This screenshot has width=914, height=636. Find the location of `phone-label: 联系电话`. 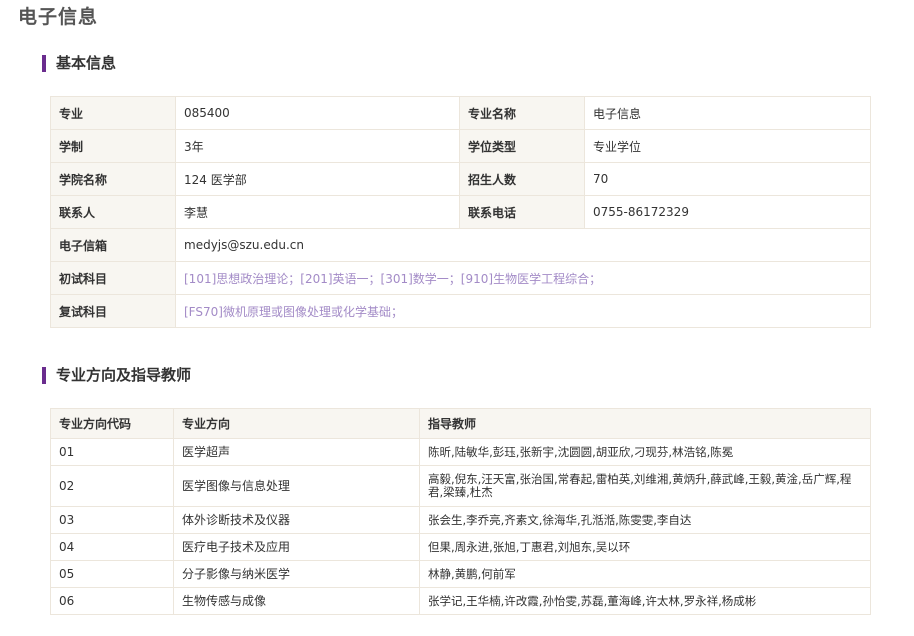

phone-label: 联系电话 is located at coordinates (522, 212).